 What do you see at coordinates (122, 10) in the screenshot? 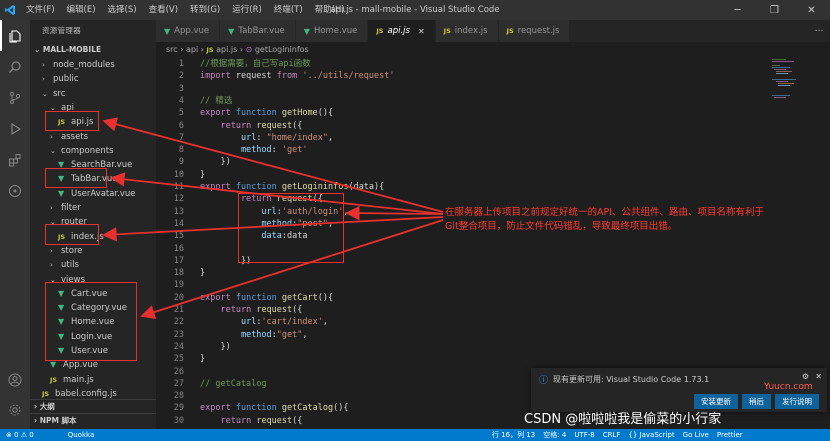
I see `menu-selection: 选择(S)` at bounding box center [122, 10].